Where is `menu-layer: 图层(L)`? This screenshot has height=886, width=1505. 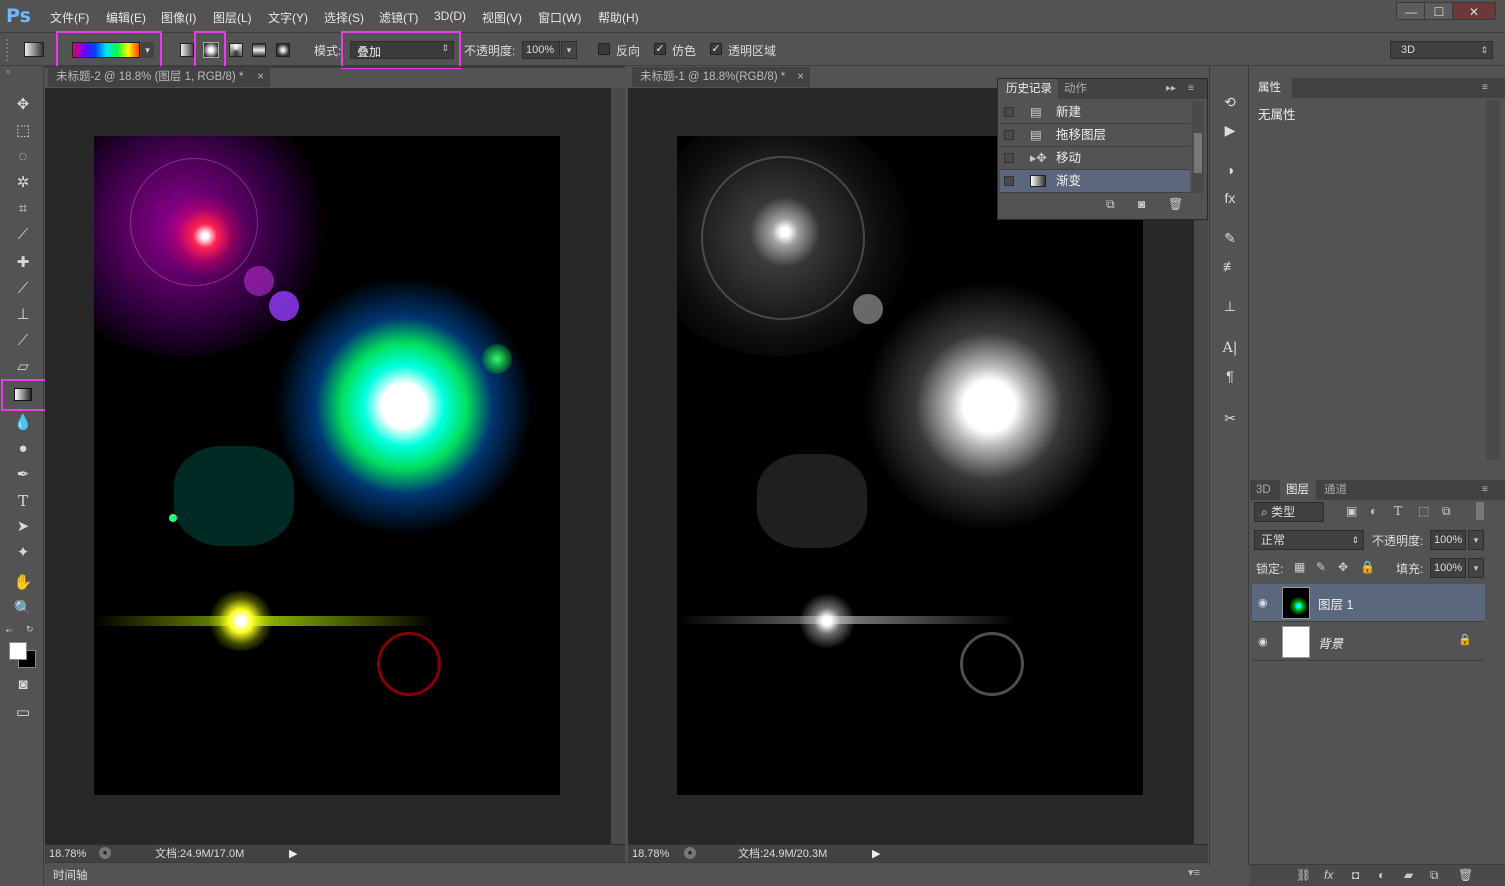 menu-layer: 图层(L) is located at coordinates (232, 17).